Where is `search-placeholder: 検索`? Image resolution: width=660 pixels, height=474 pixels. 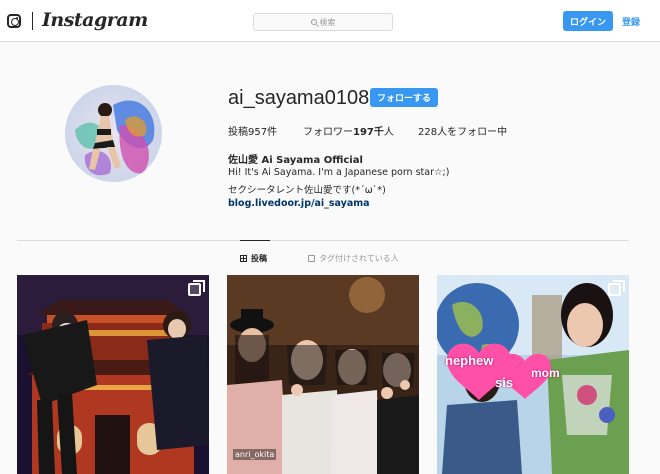
search-placeholder: 検索 is located at coordinates (327, 22).